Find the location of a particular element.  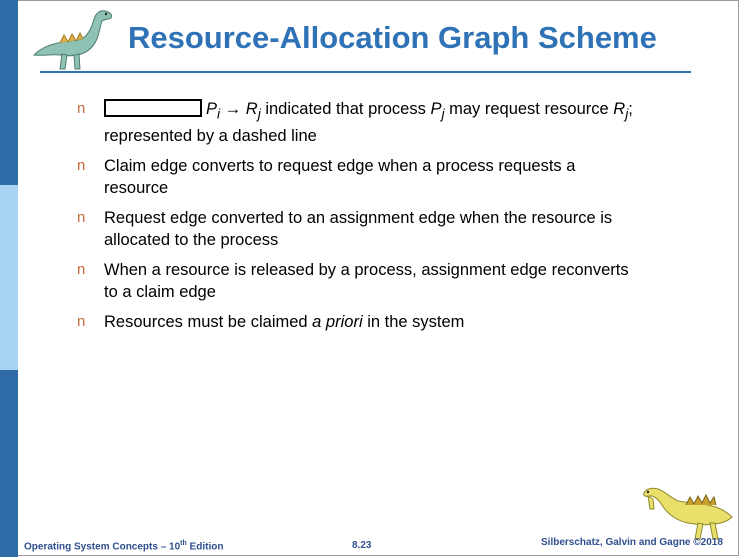

bullet-italic-text: a priori is located at coordinates (337, 322).